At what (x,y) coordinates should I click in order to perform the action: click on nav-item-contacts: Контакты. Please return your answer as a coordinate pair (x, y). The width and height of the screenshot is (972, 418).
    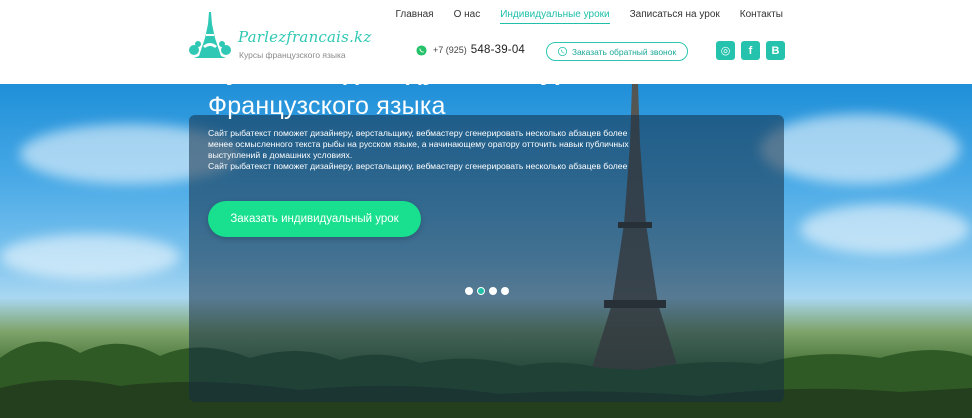
    Looking at the image, I should click on (761, 16).